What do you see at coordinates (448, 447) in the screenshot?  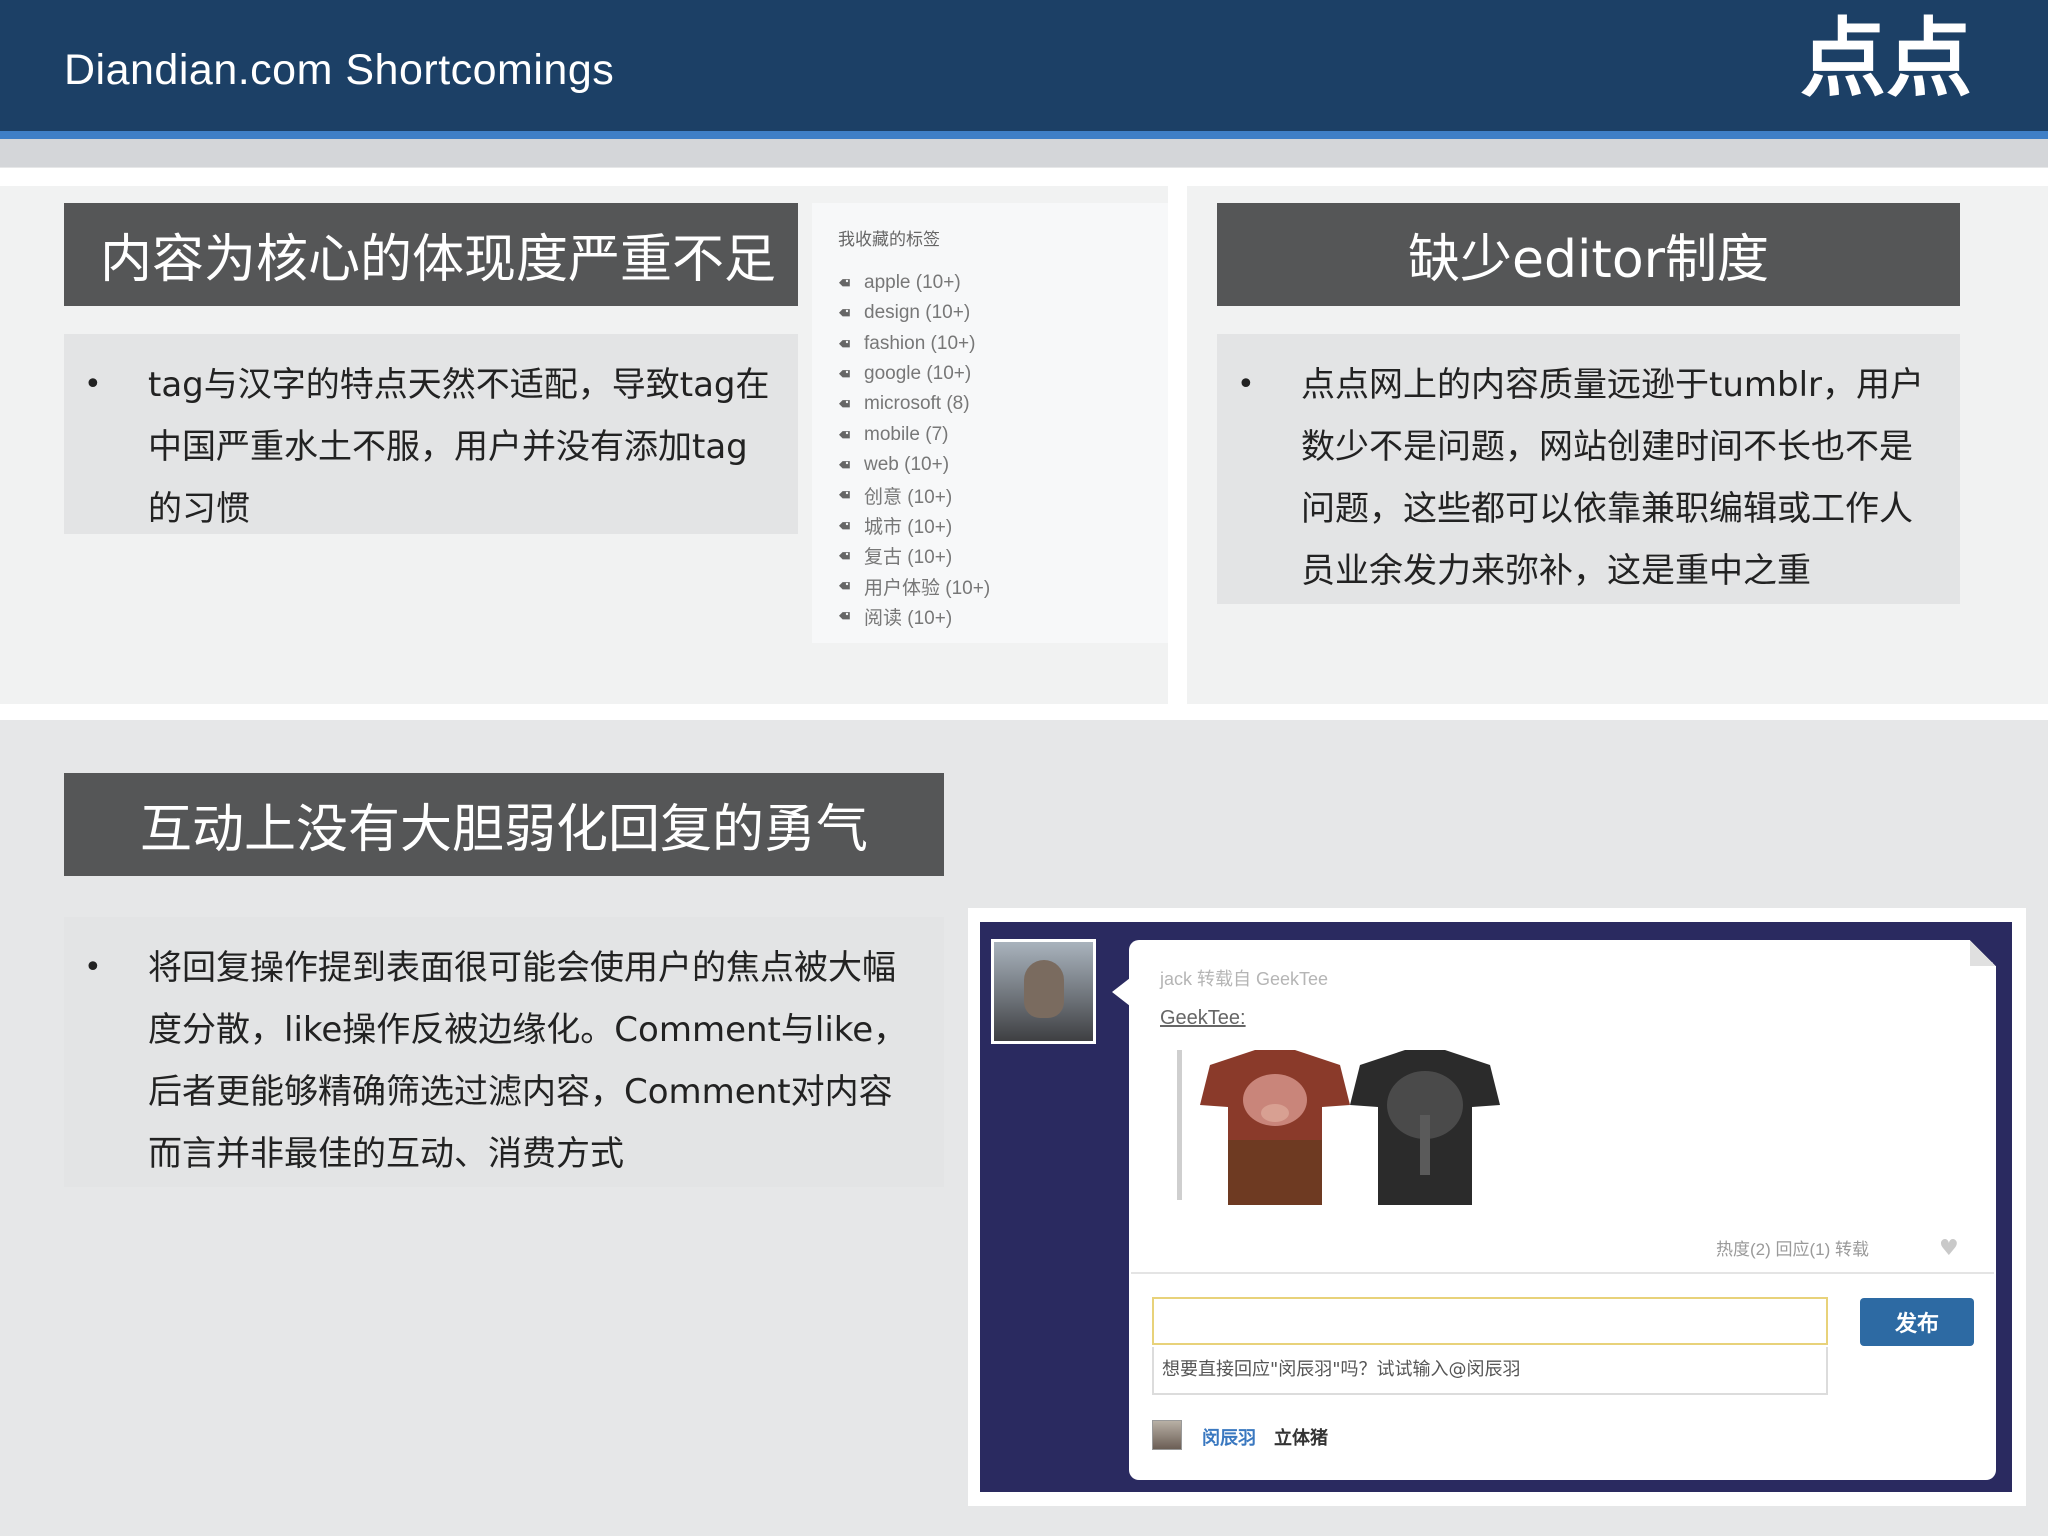 I see `bullet-line: 中国严重水土不服，用户并没有添加tag` at bounding box center [448, 447].